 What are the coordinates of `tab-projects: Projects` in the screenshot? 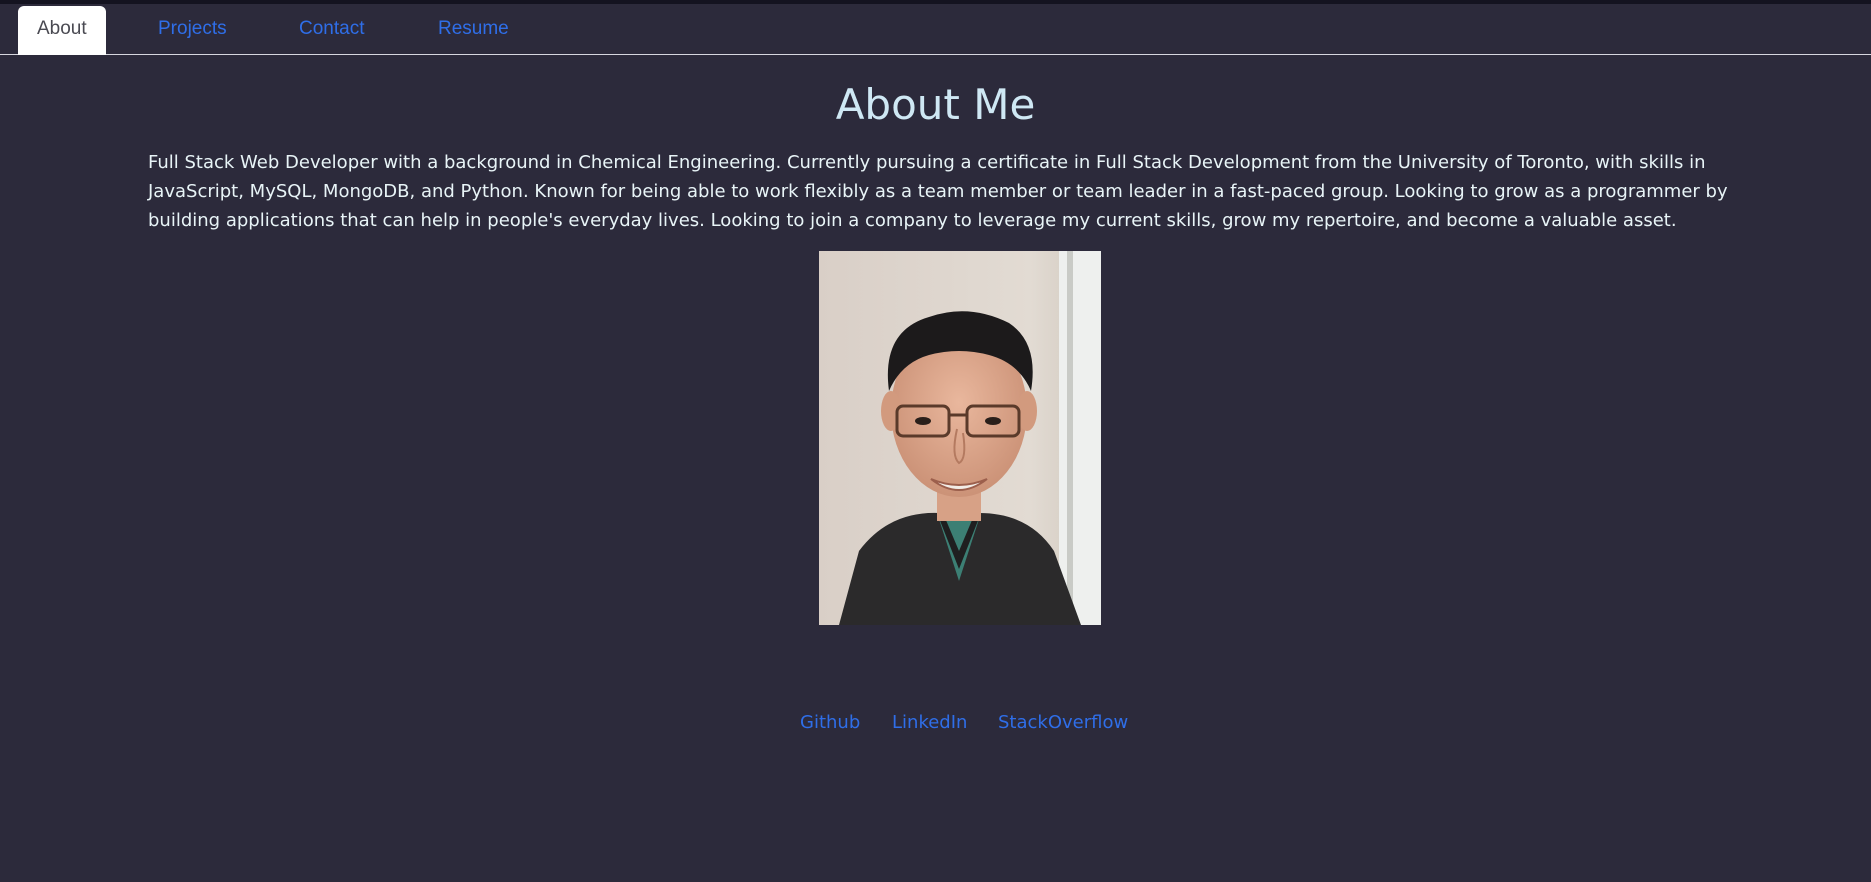 It's located at (192, 30).